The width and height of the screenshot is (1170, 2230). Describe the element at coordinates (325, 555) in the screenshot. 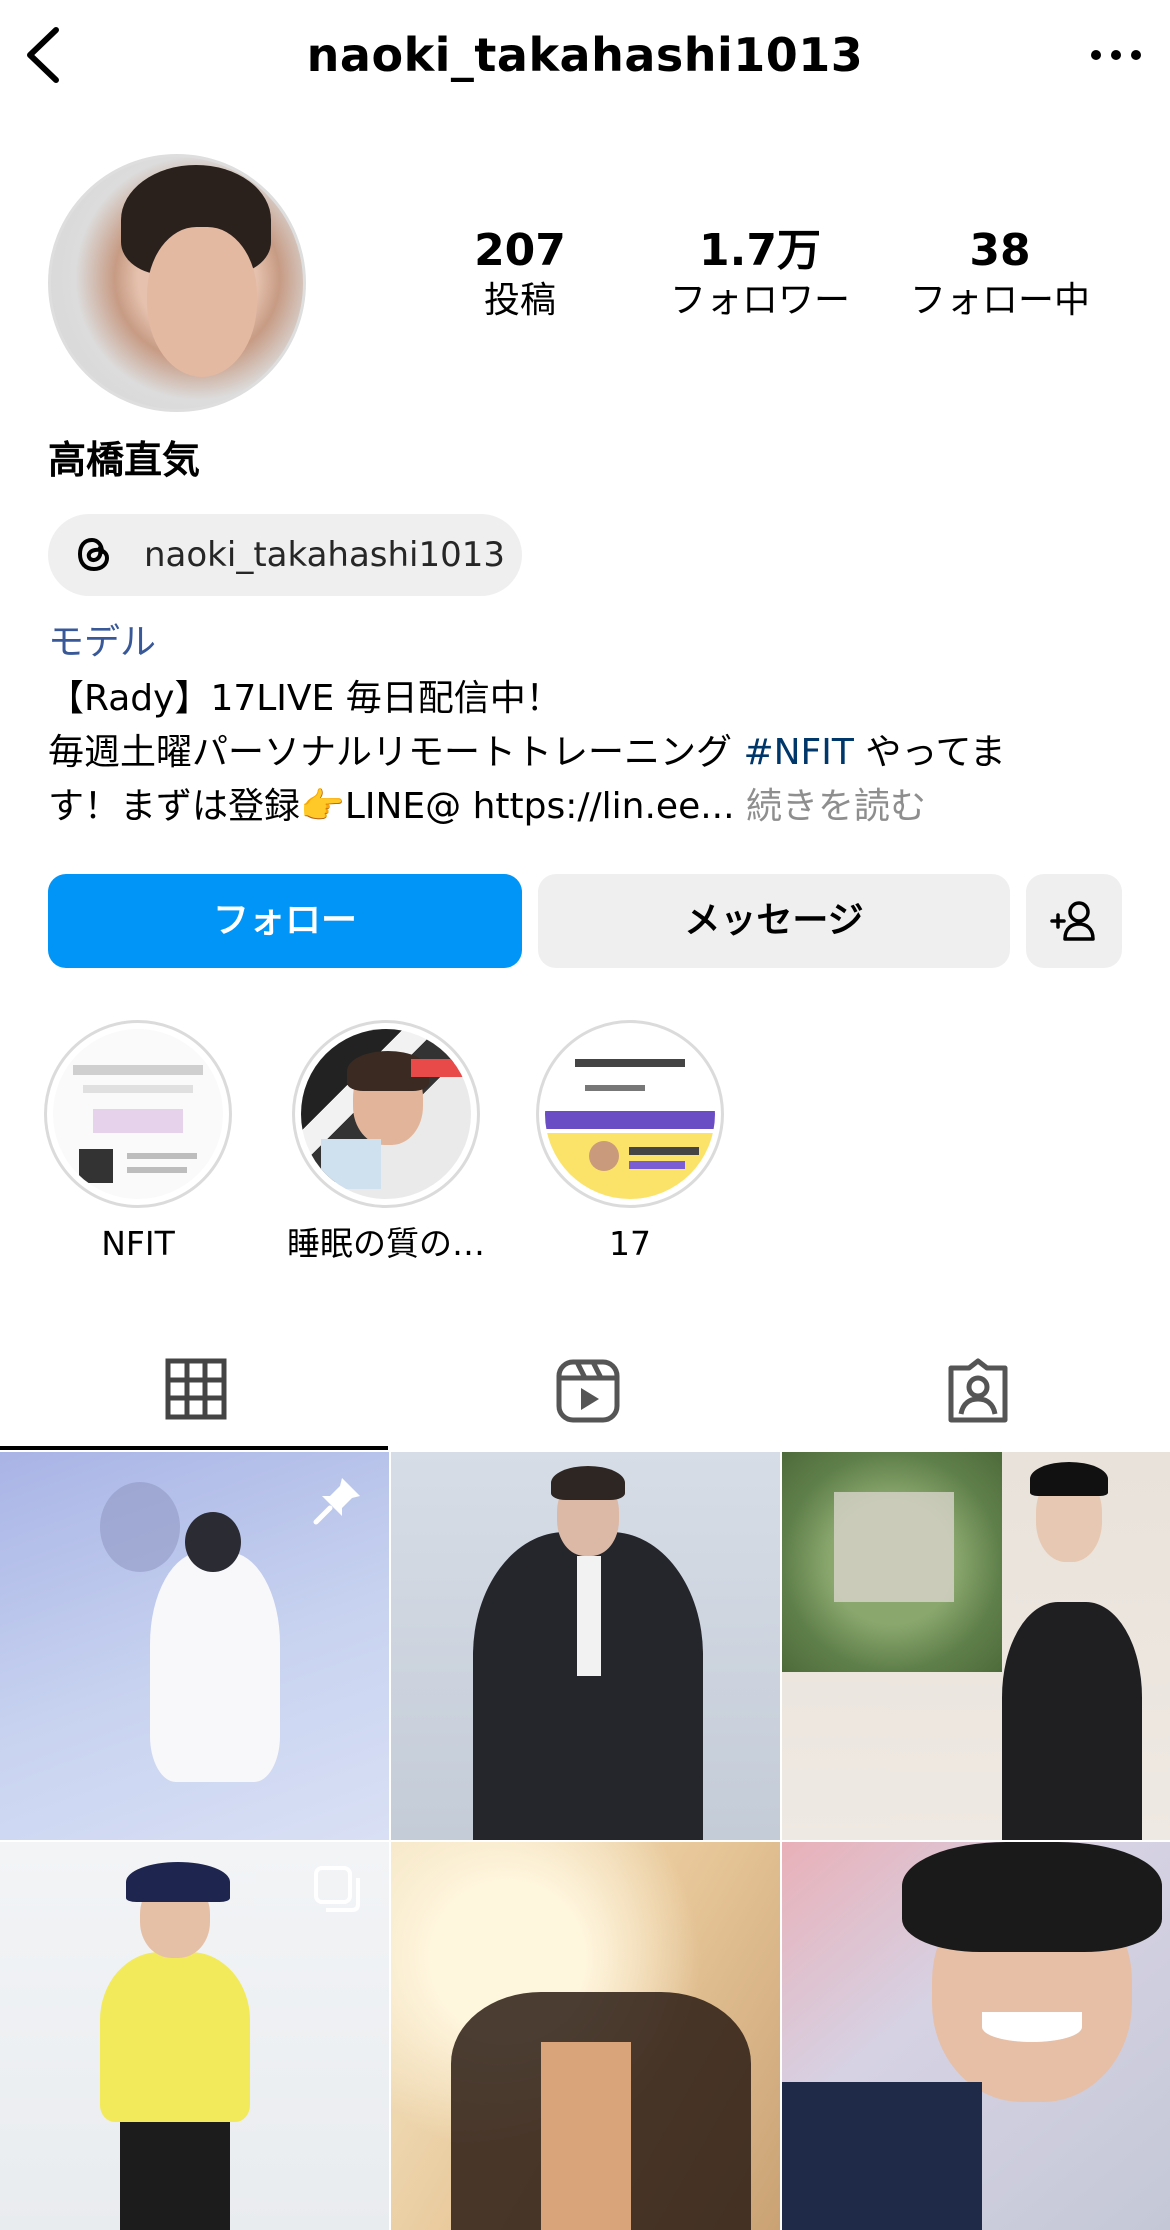

I see `threads-handle: naoki_takahashi1013` at that location.